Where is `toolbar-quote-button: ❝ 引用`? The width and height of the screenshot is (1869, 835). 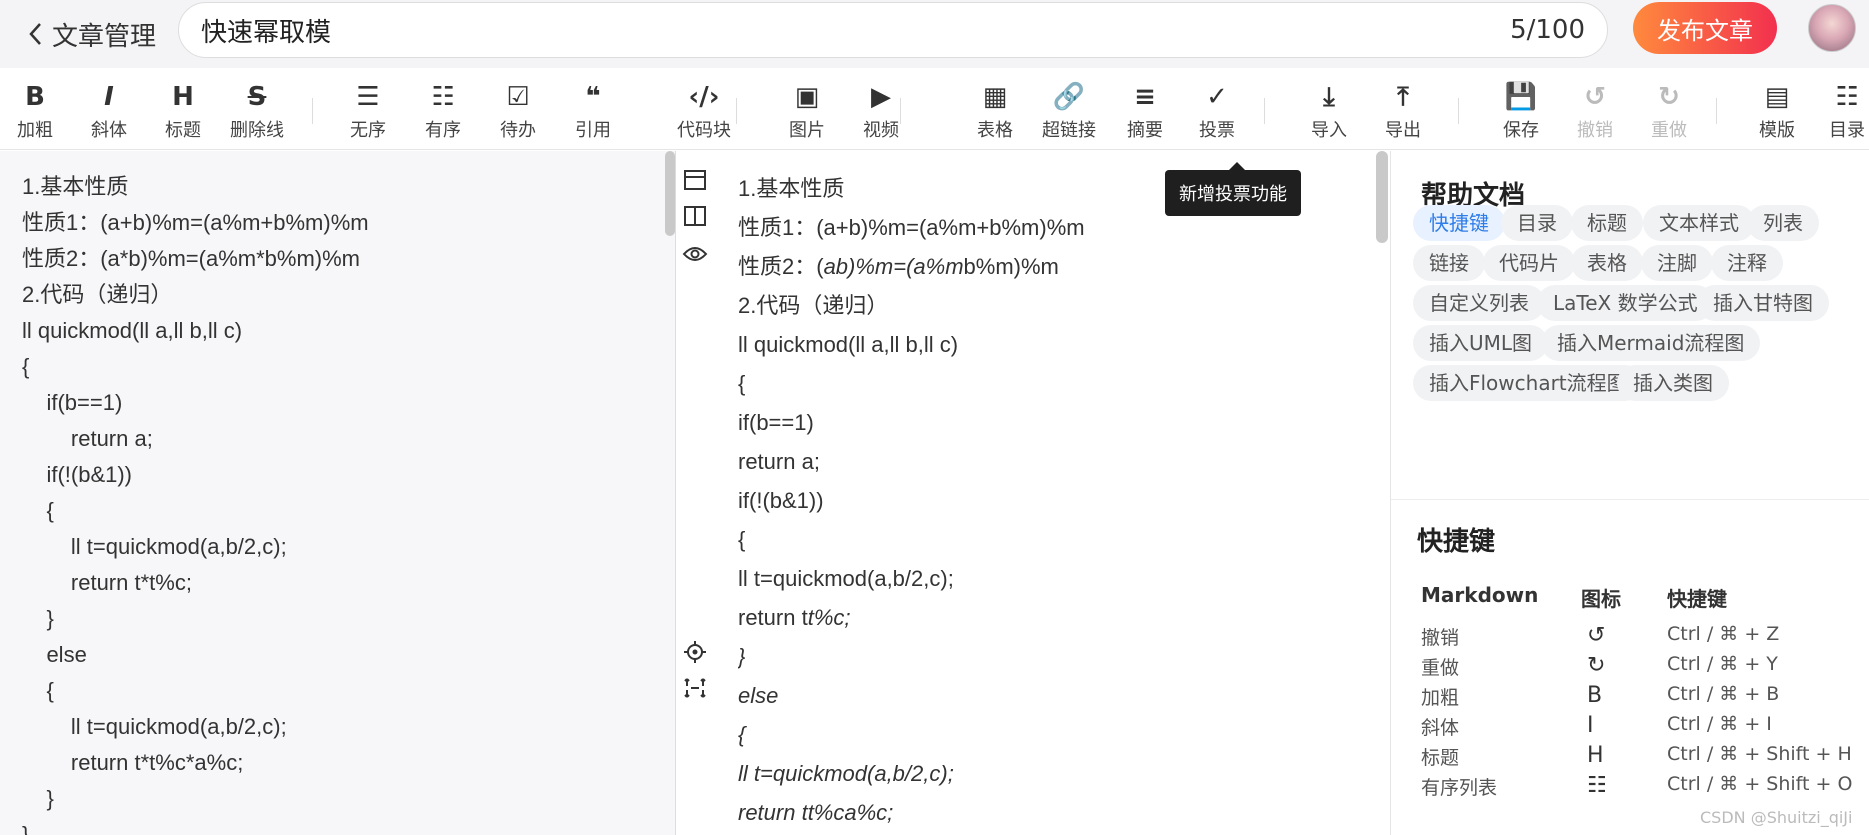 toolbar-quote-button: ❝ 引用 is located at coordinates (593, 111).